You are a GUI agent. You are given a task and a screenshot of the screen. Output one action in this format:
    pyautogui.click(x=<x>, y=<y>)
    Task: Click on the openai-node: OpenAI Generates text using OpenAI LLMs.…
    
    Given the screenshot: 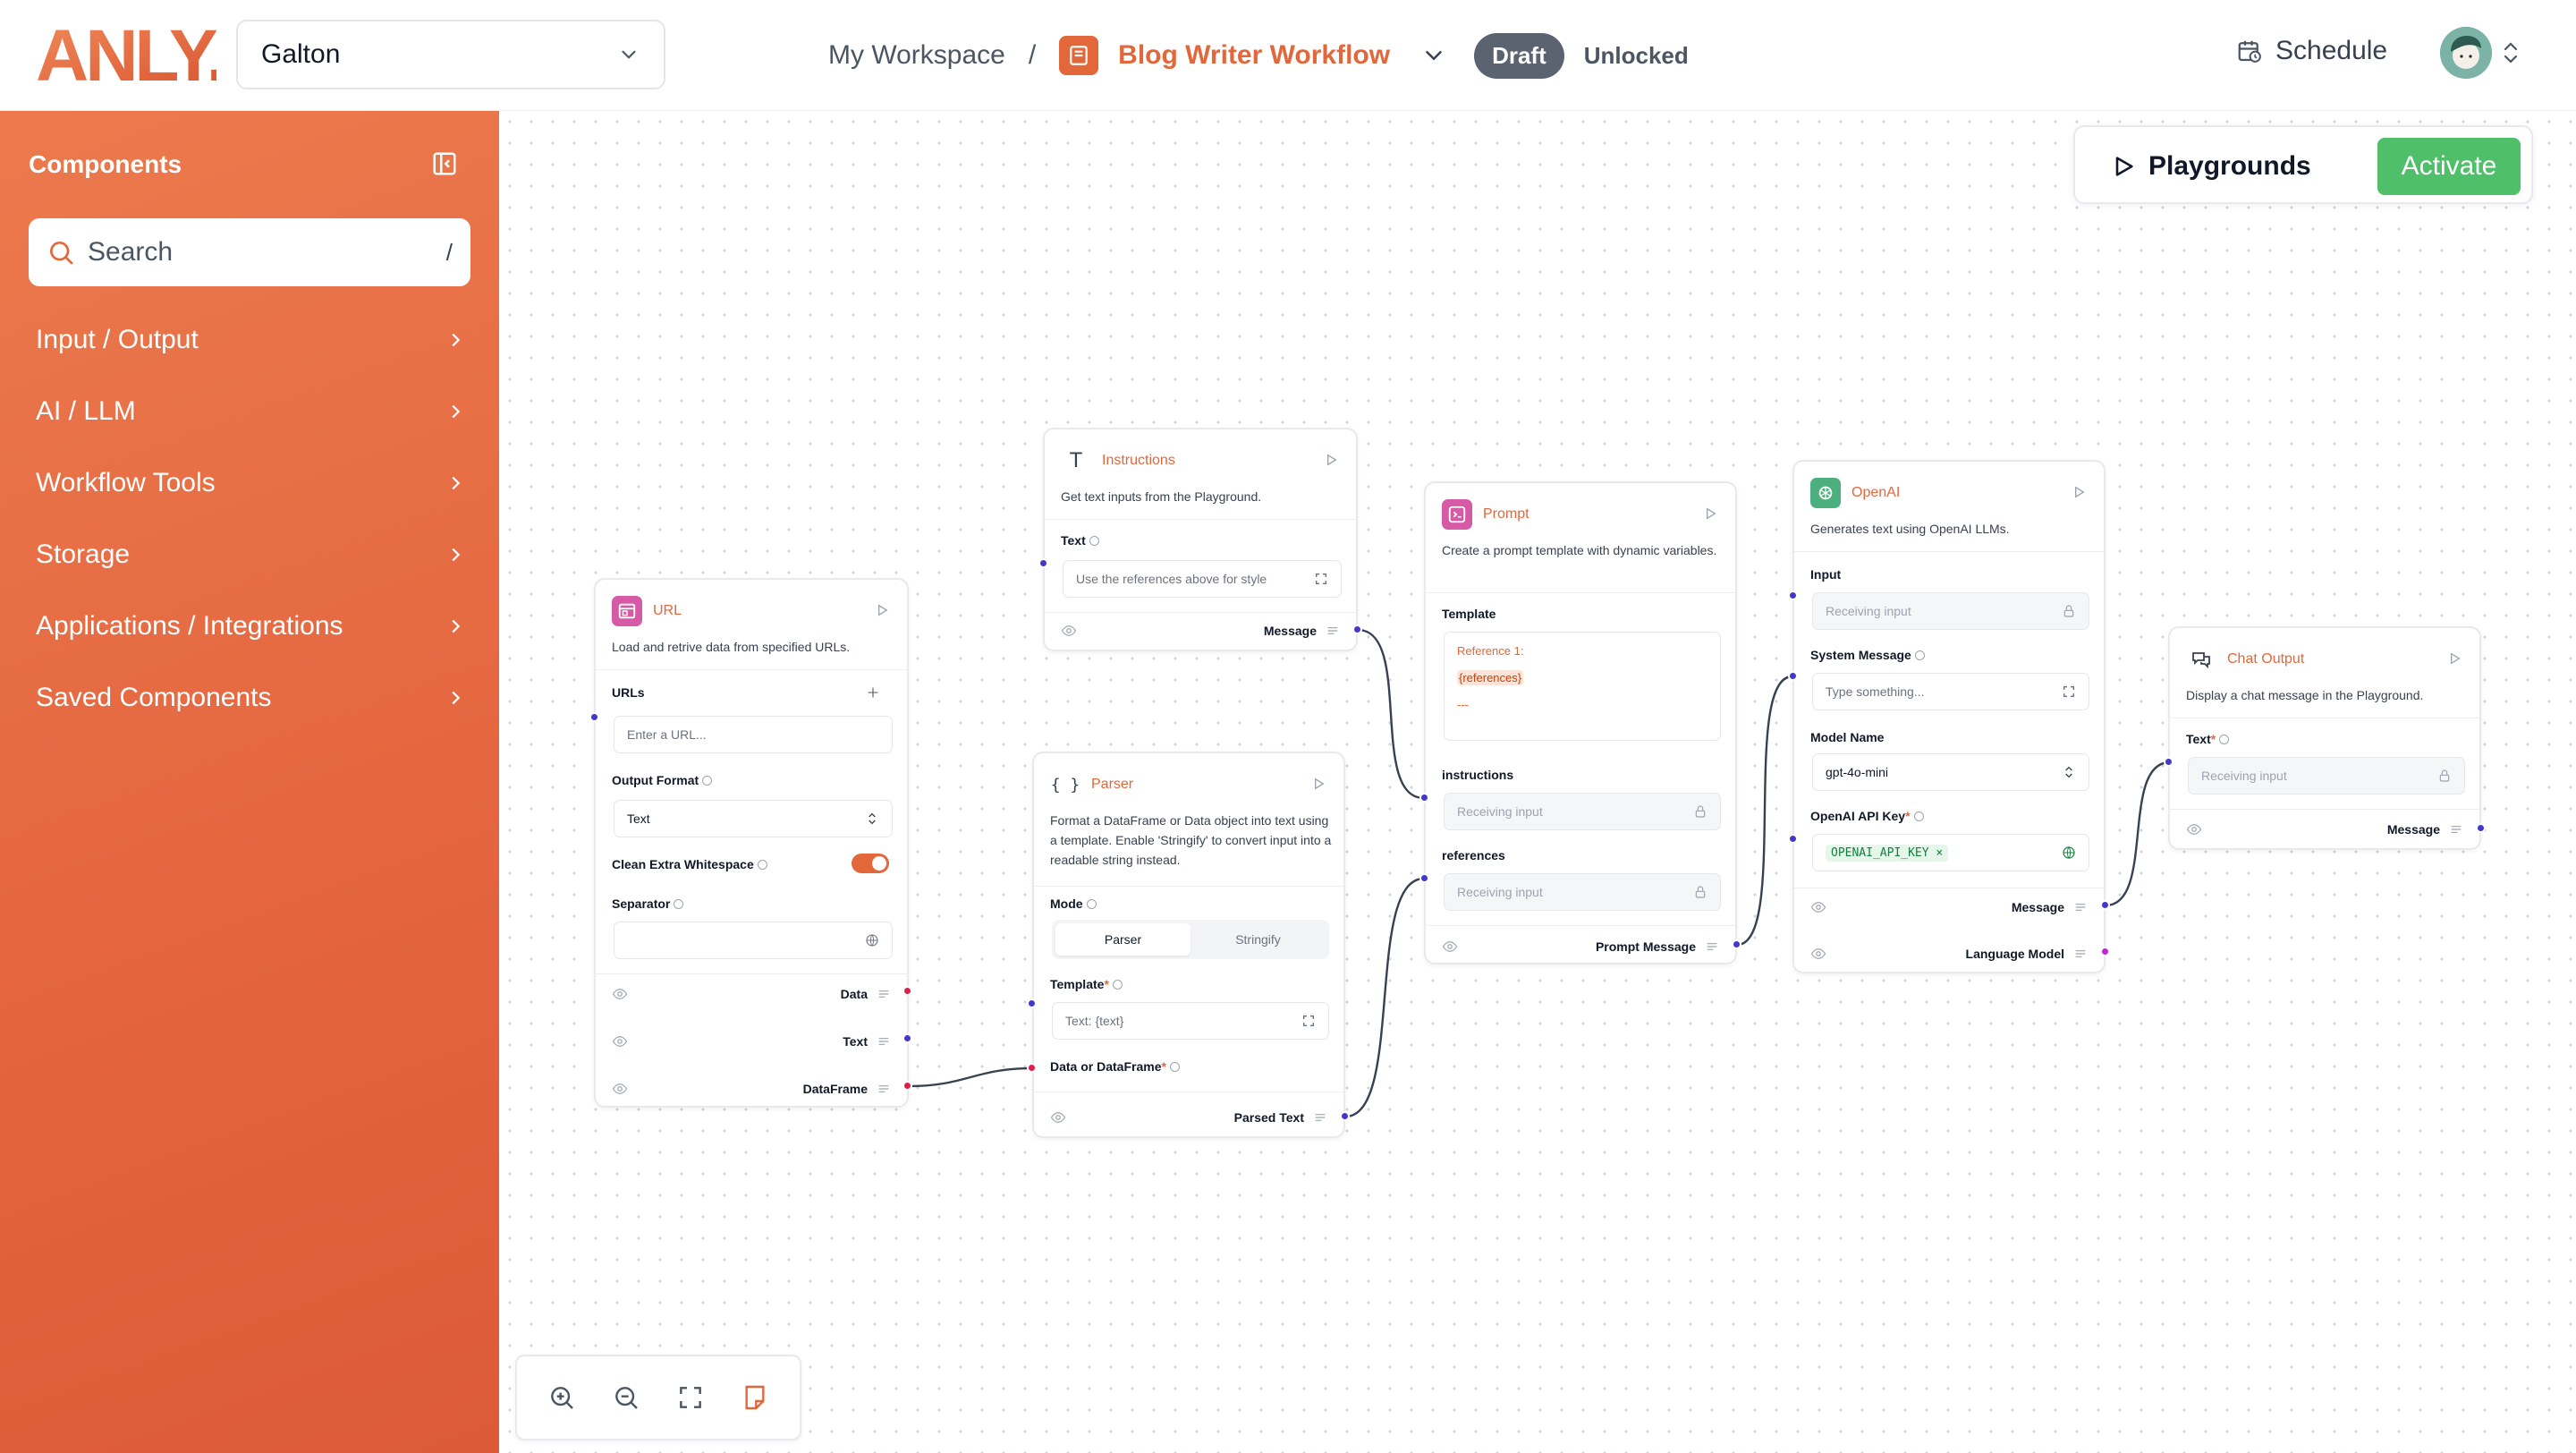 What is the action you would take?
    pyautogui.click(x=1949, y=716)
    